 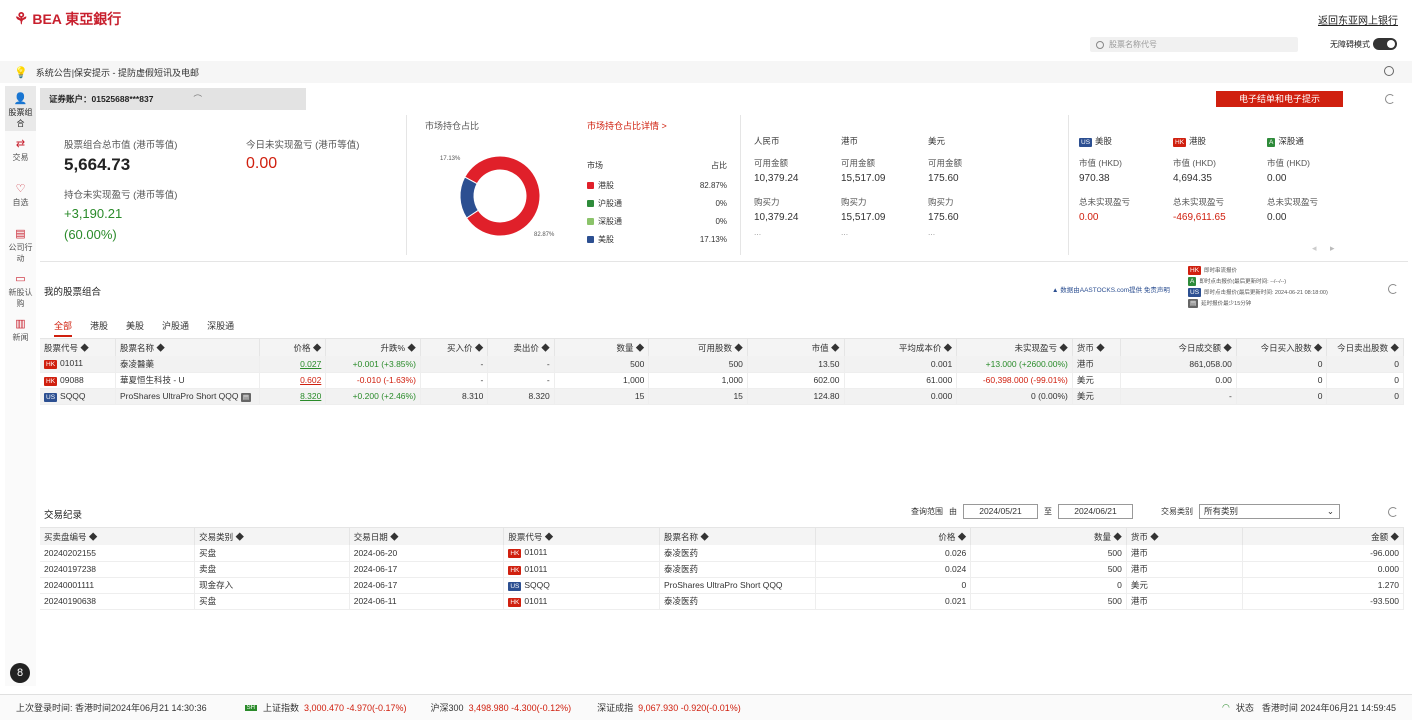 I want to click on bea-logo-icon: ⚘, so click(x=21, y=19).